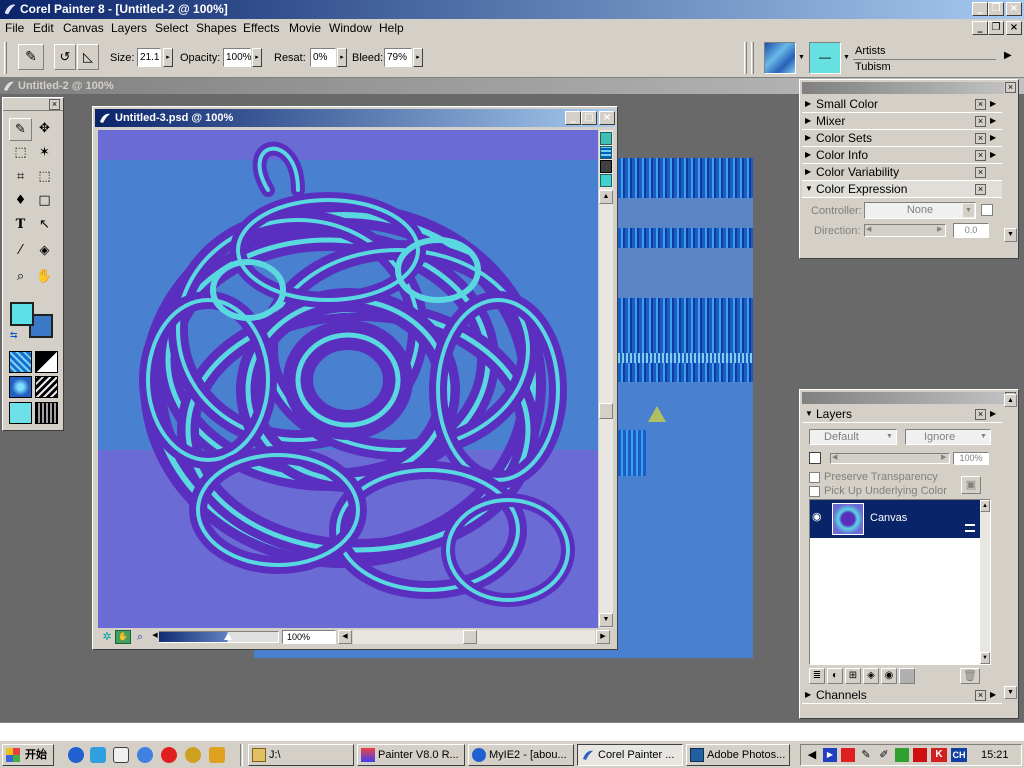 This screenshot has width=1024, height=768. I want to click on composite-depth-dropdown-arrow-icon: ▼, so click(983, 437).